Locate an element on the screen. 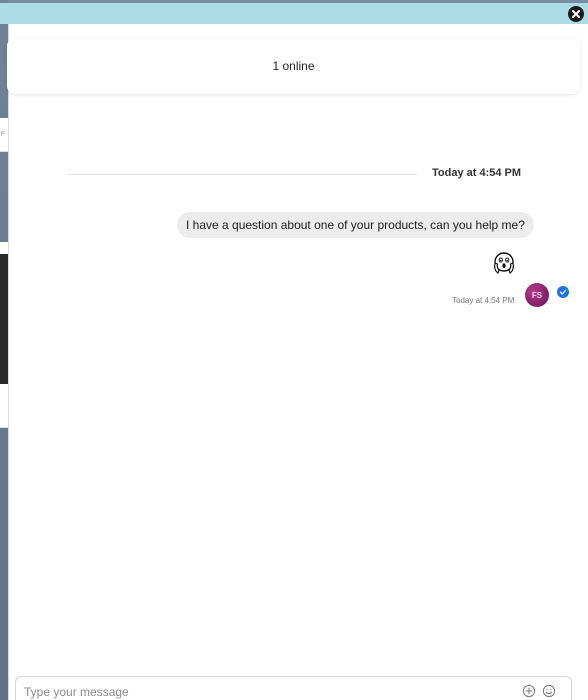 The height and width of the screenshot is (700, 588). avatar-initials: FS is located at coordinates (537, 295).